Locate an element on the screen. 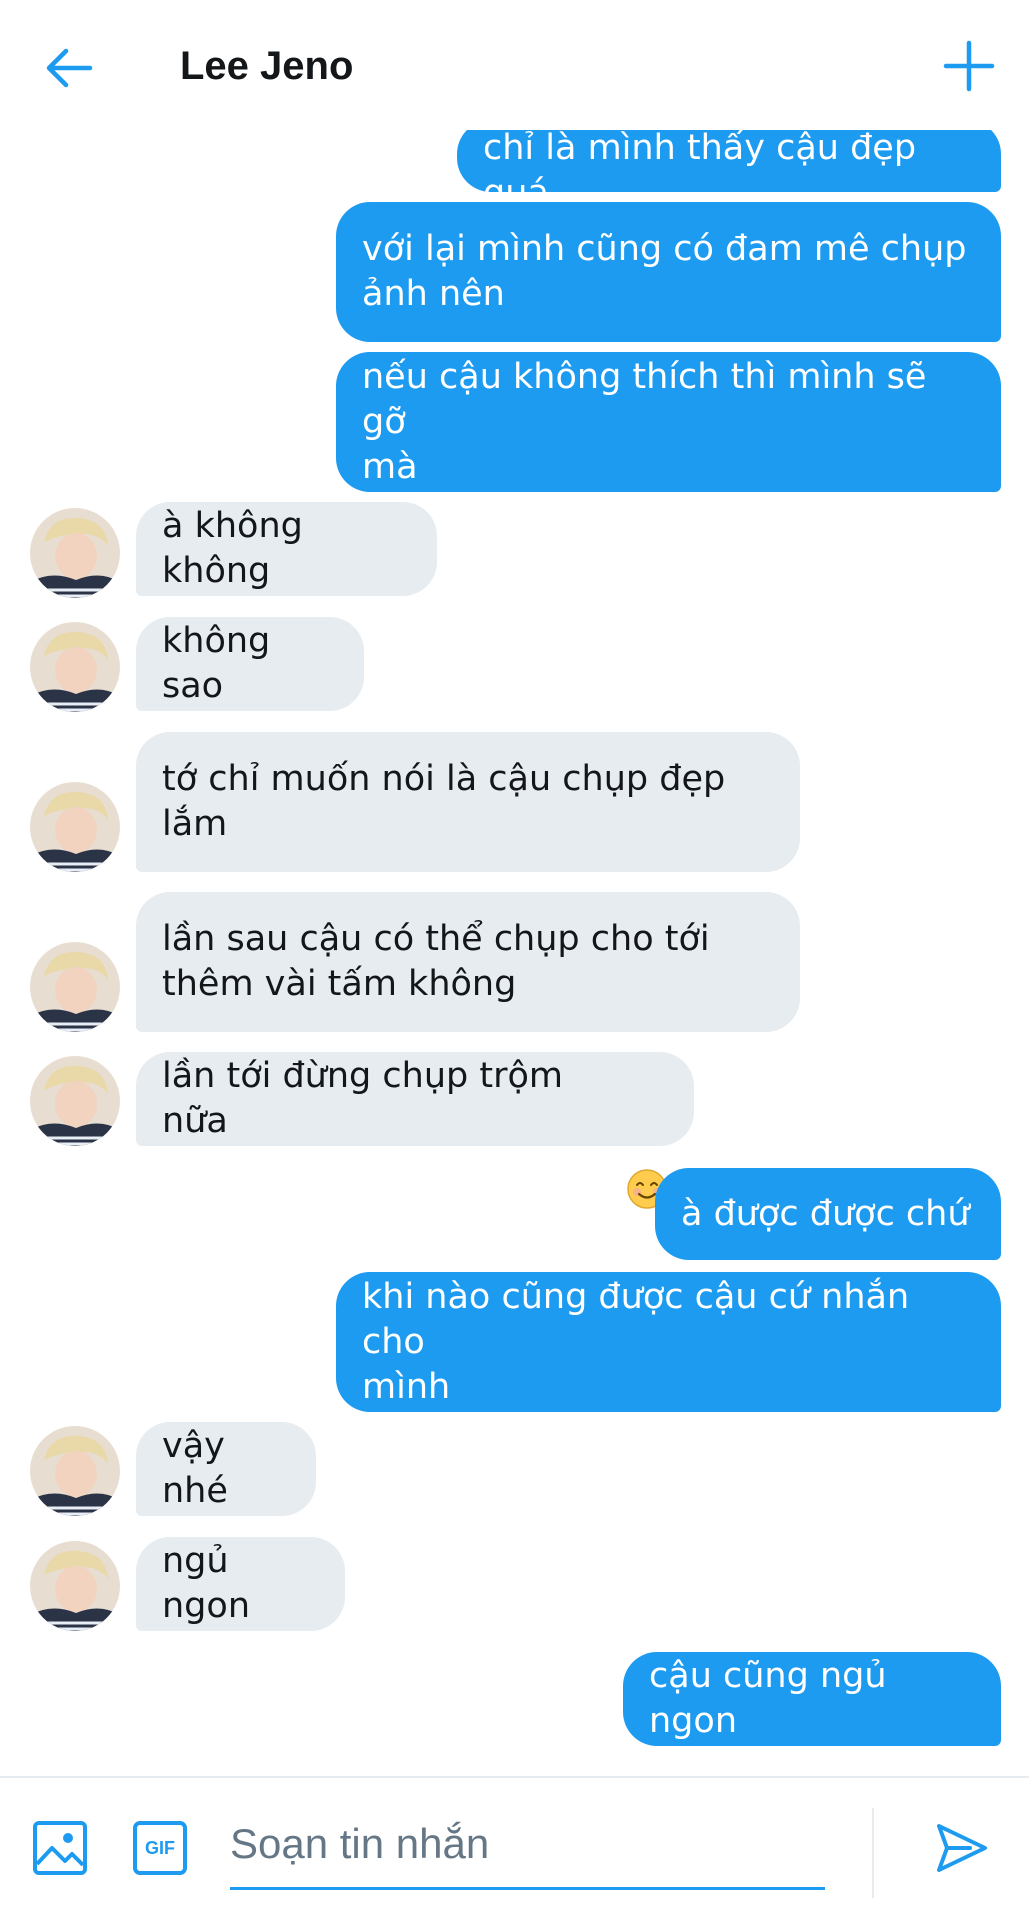 The width and height of the screenshot is (1029, 1920). plus-icon is located at coordinates (969, 66).